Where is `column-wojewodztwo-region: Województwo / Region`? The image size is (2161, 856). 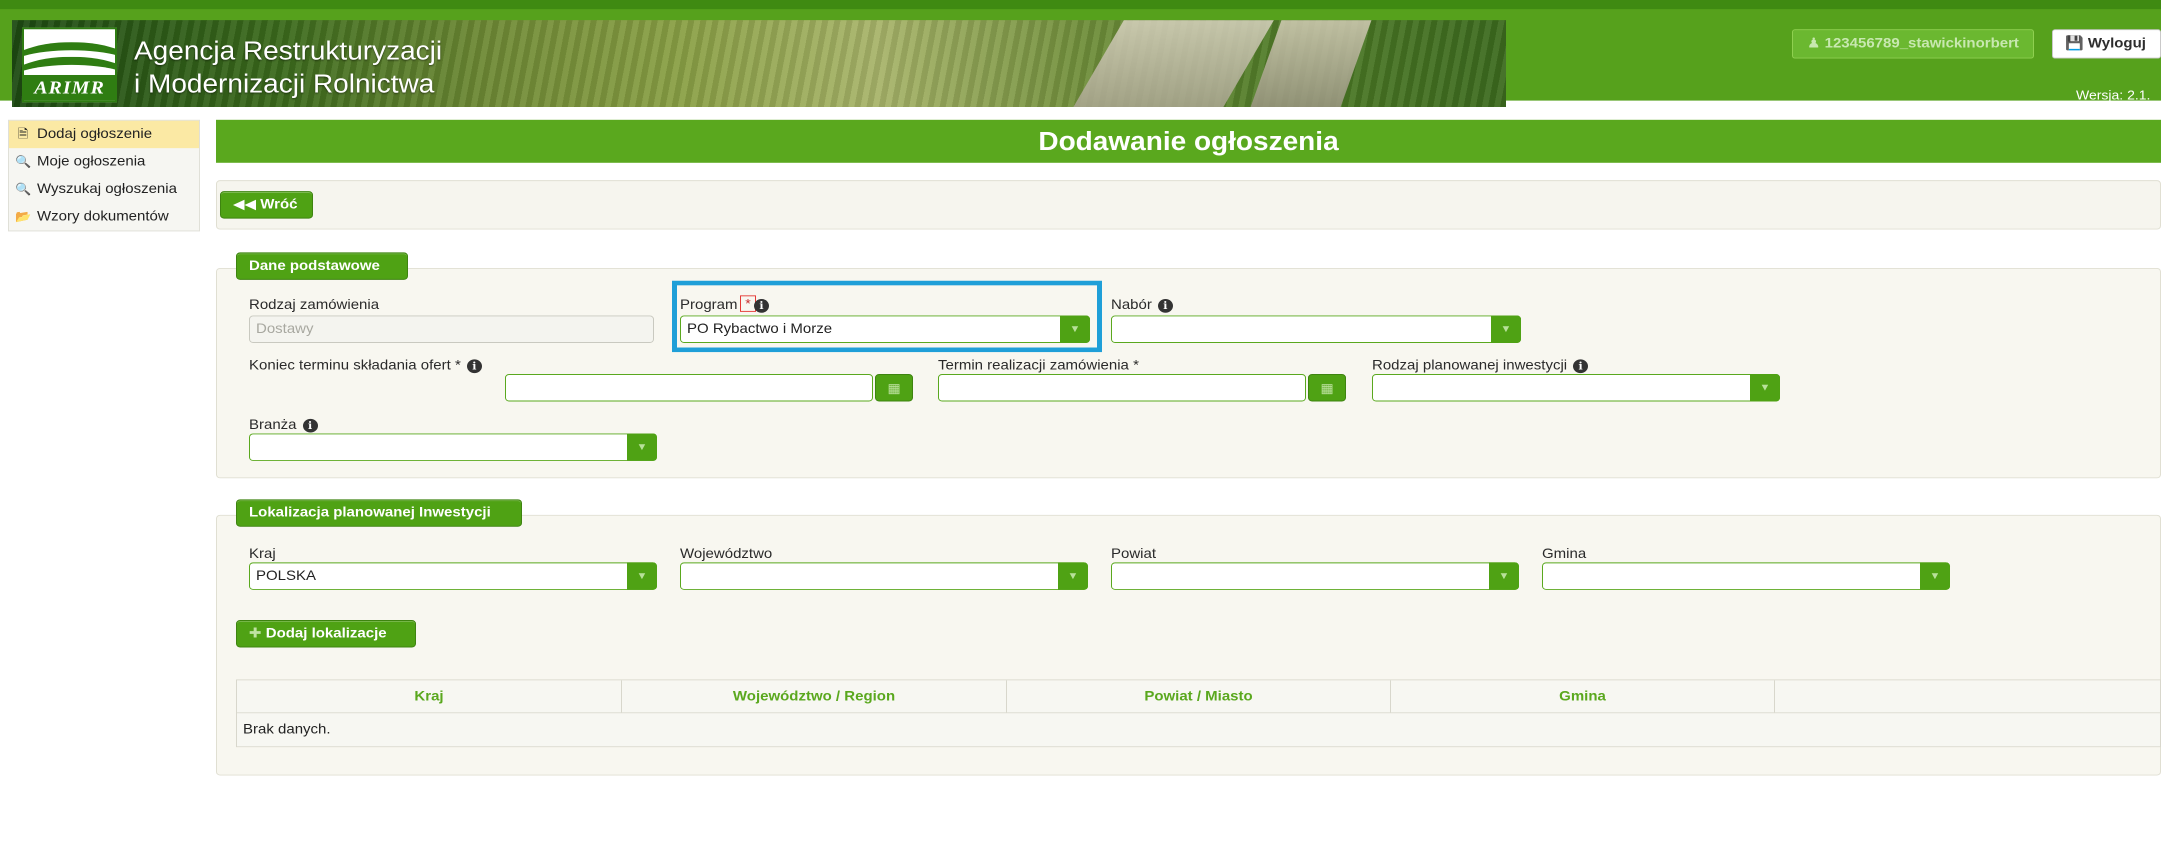 column-wojewodztwo-region: Województwo / Region is located at coordinates (814, 696).